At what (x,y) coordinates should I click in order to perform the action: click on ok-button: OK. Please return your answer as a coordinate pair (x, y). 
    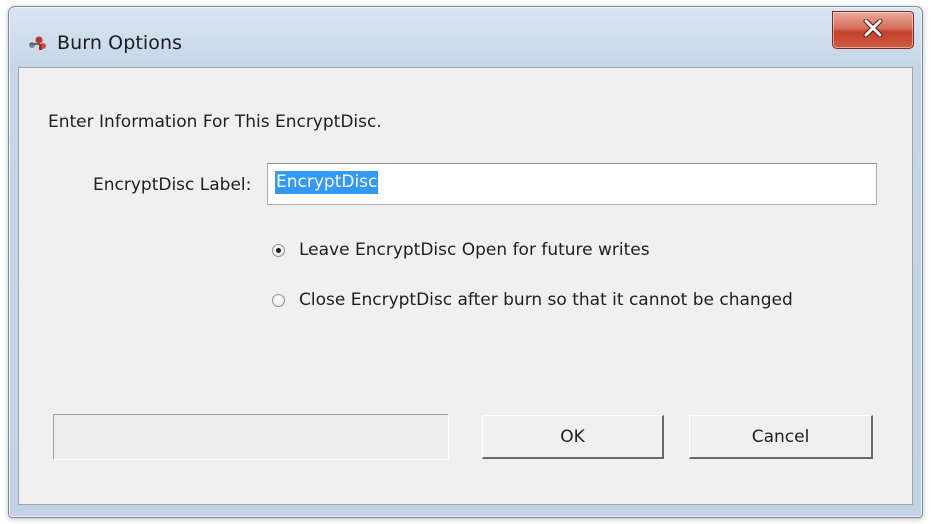
    Looking at the image, I should click on (573, 437).